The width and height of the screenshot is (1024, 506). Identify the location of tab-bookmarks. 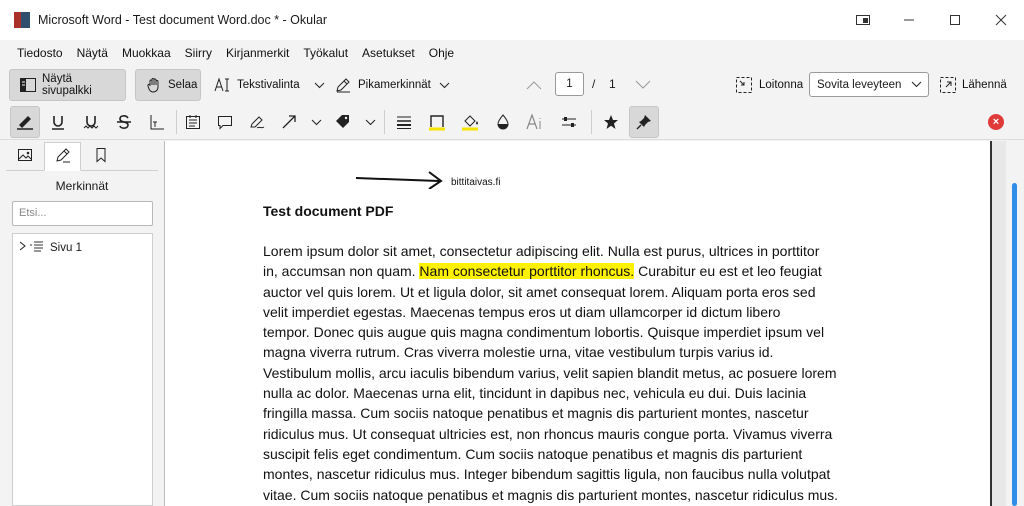
(100, 156).